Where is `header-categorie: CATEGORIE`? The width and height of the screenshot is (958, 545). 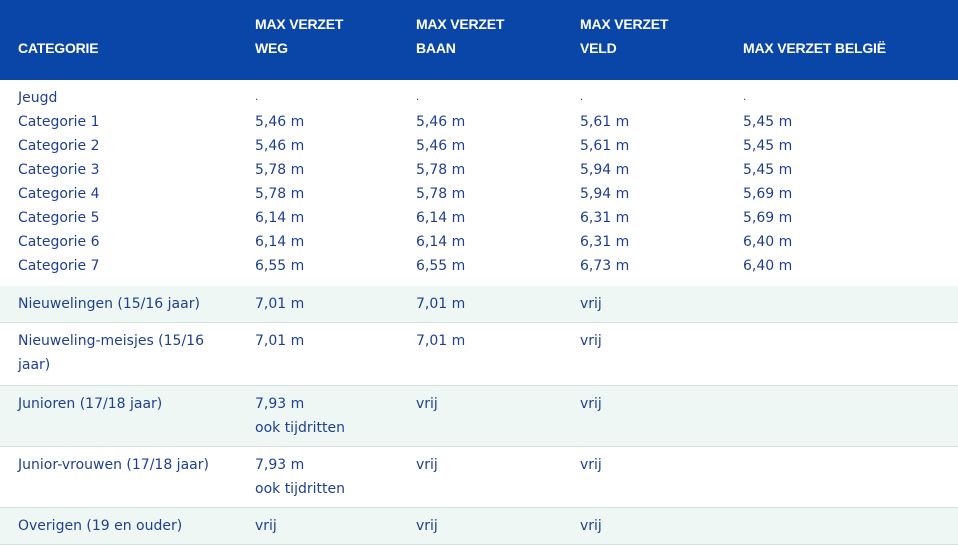 header-categorie: CATEGORIE is located at coordinates (58, 48).